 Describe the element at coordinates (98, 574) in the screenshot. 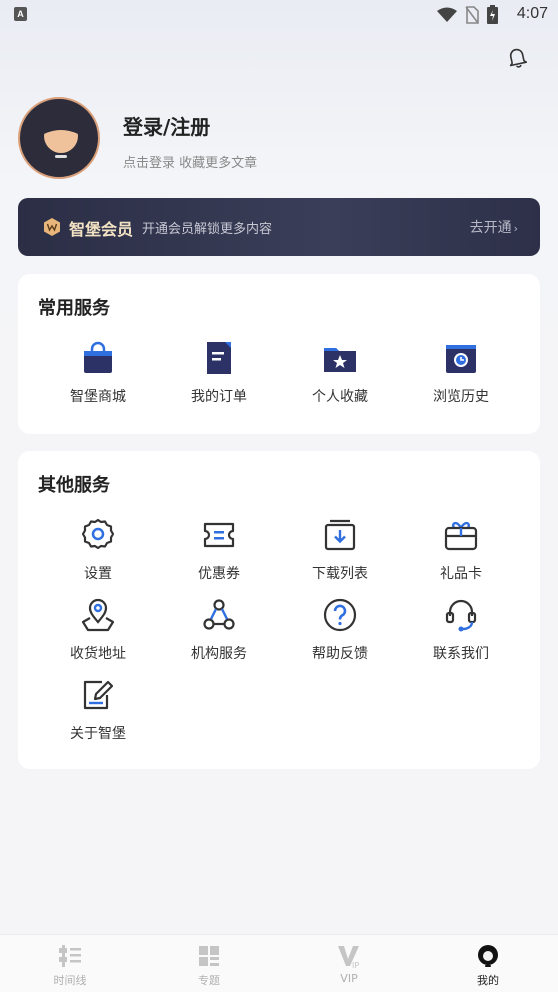

I see `service-label: 设置` at that location.